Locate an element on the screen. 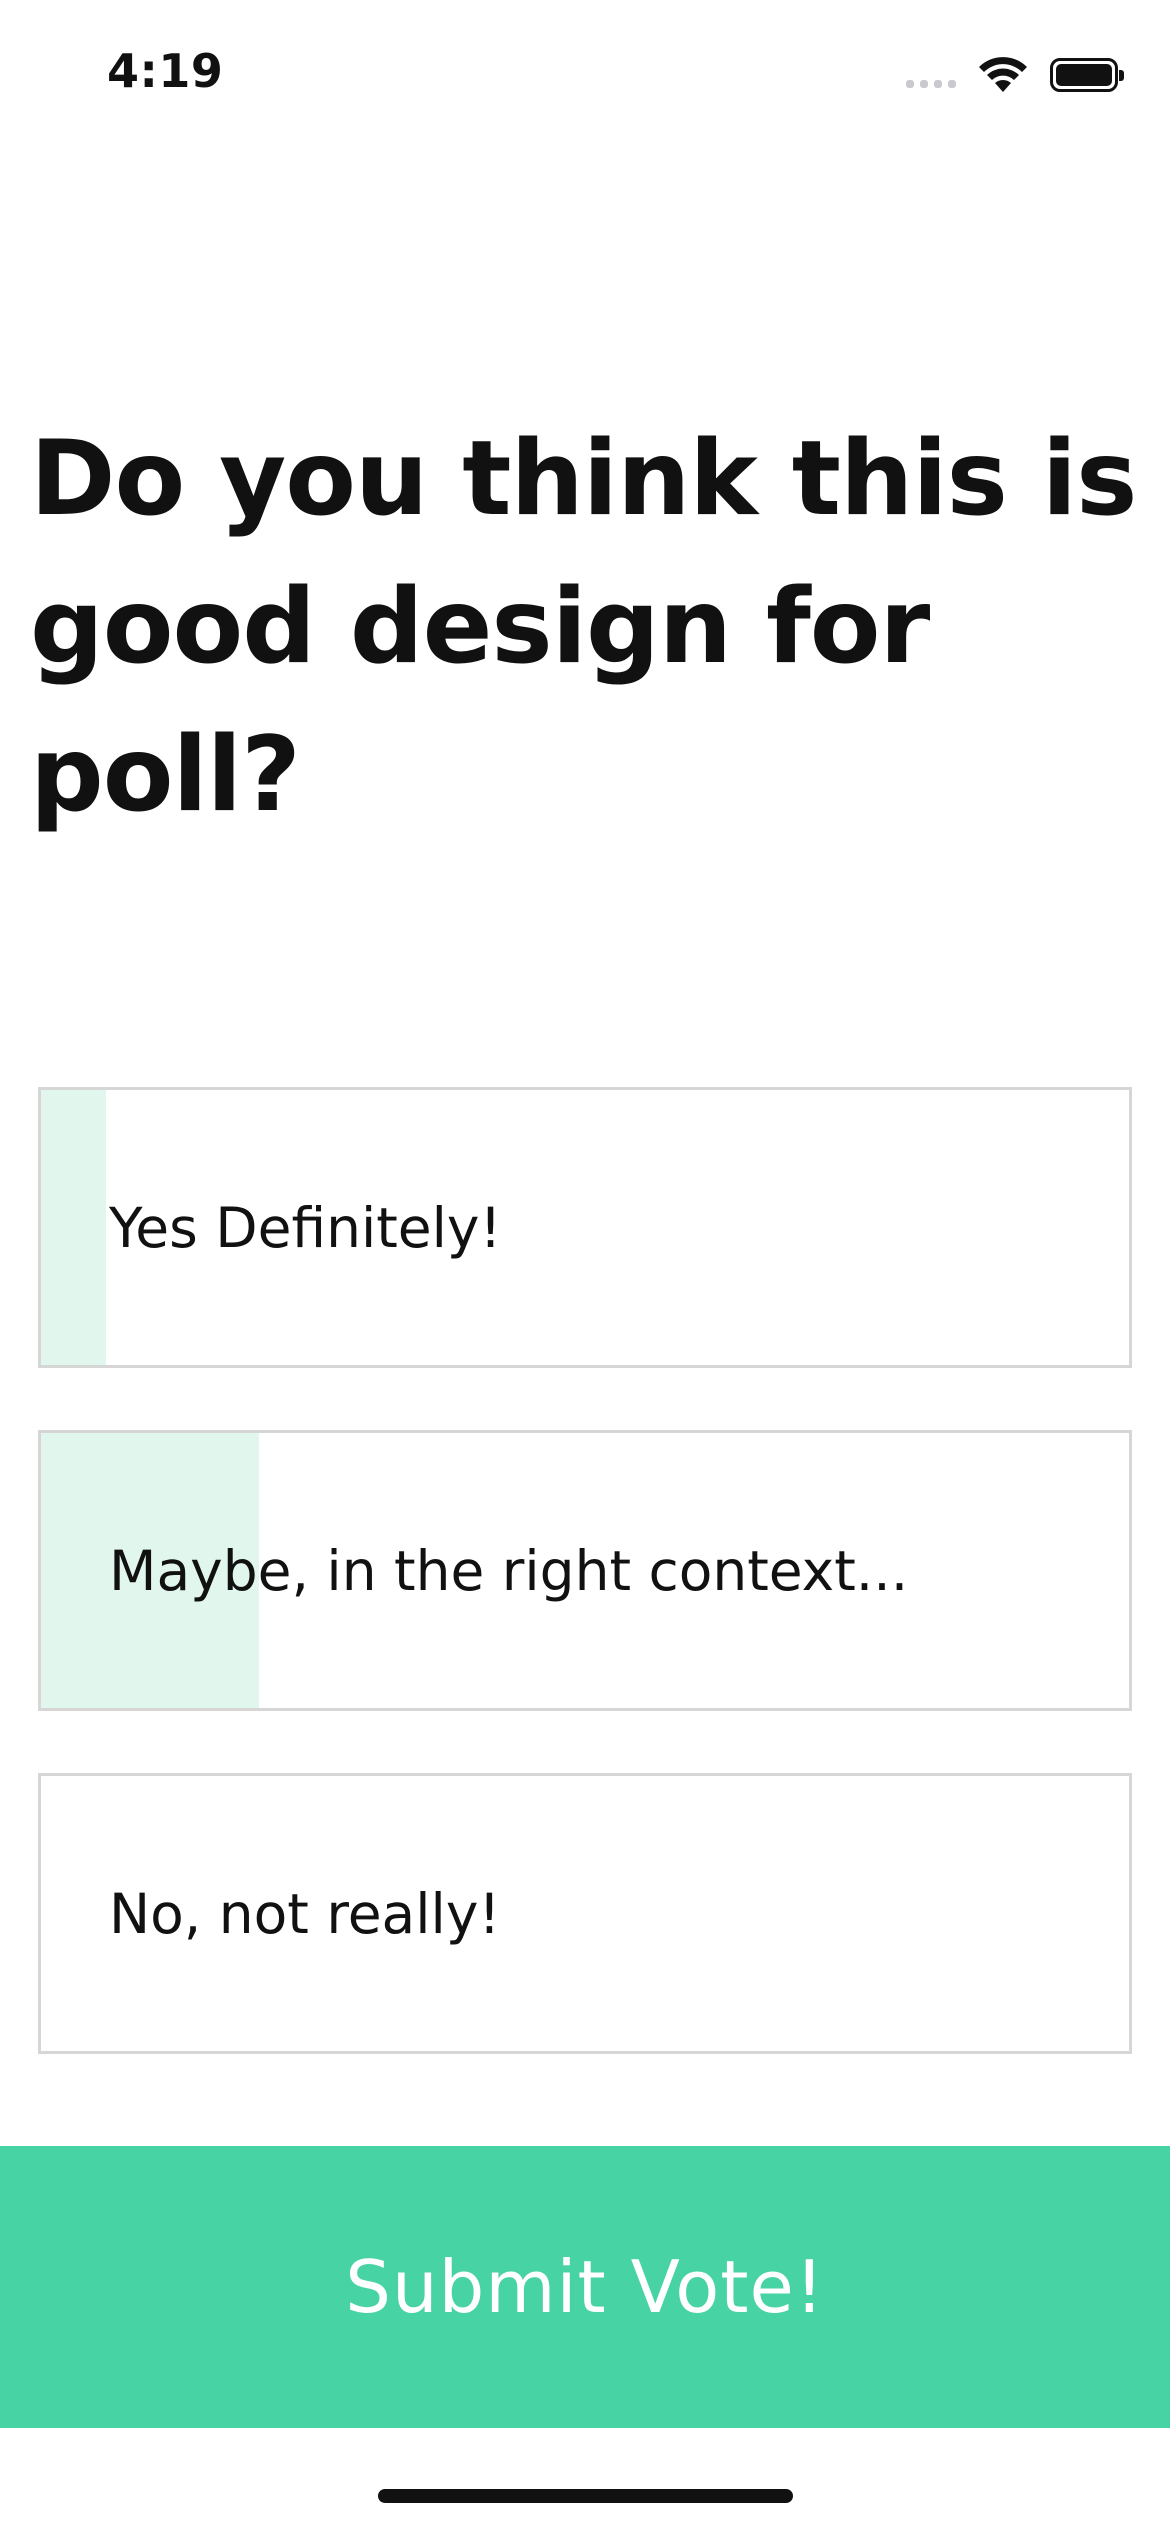 This screenshot has width=1170, height=2532. status-icons is located at coordinates (1015, 75).